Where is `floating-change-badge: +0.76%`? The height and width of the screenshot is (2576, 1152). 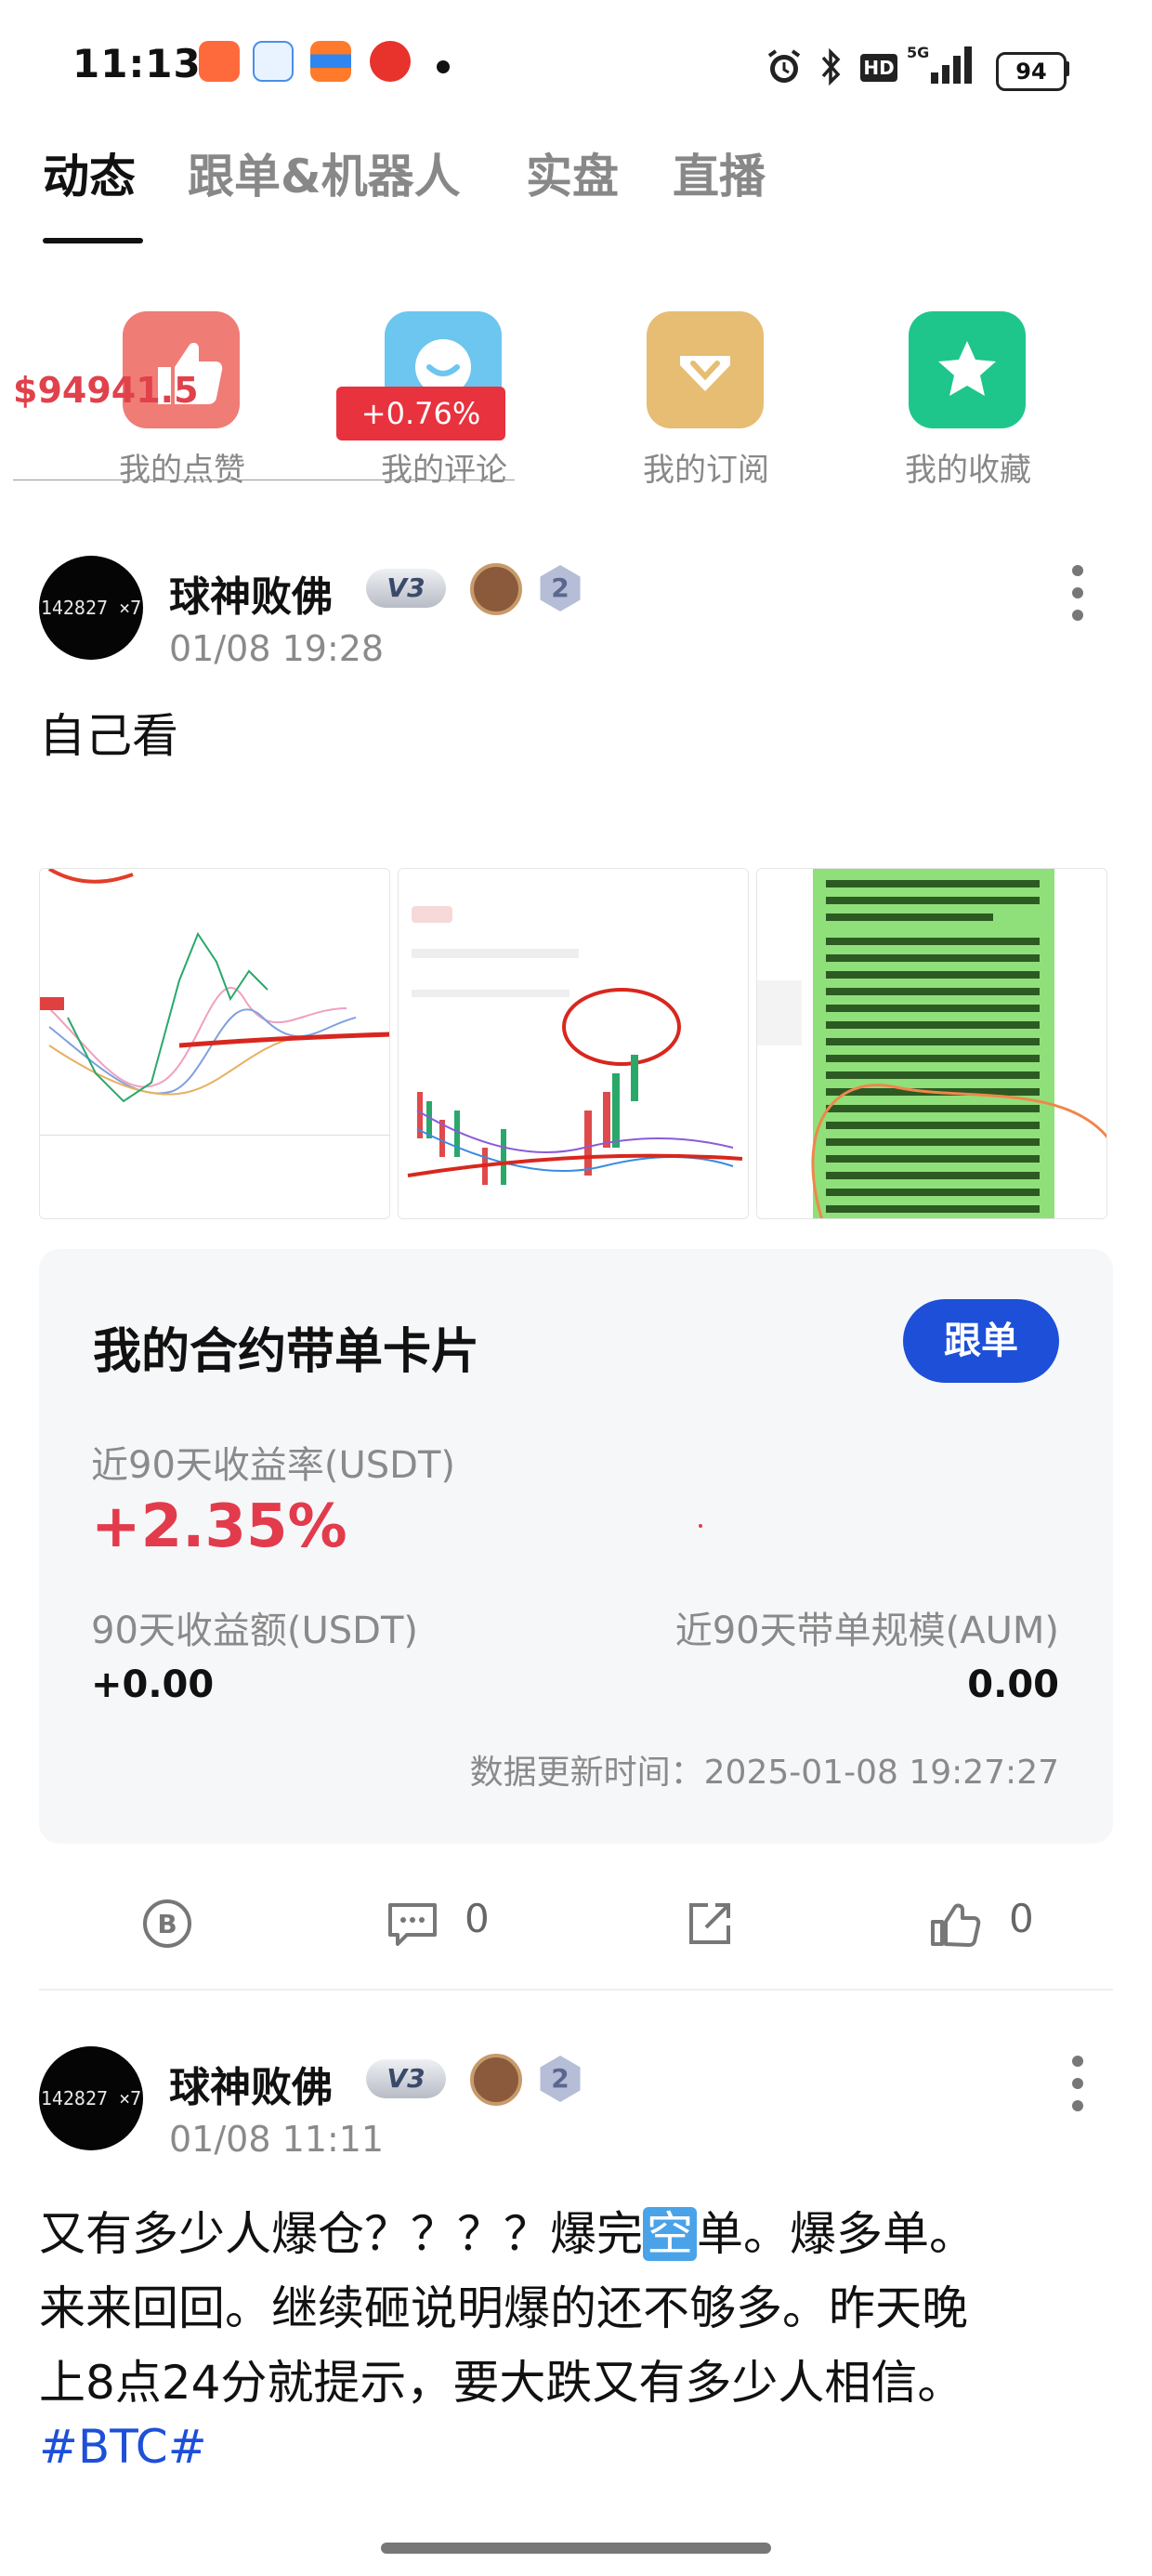 floating-change-badge: +0.76% is located at coordinates (420, 413).